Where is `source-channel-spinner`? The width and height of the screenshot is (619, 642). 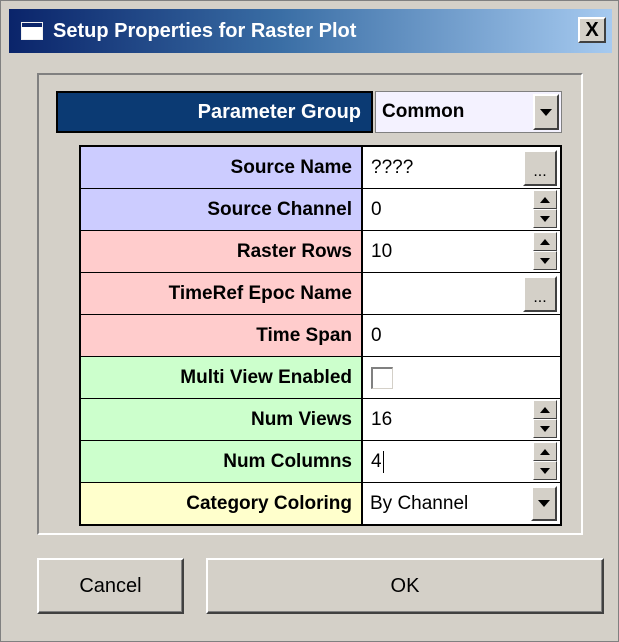 source-channel-spinner is located at coordinates (545, 209).